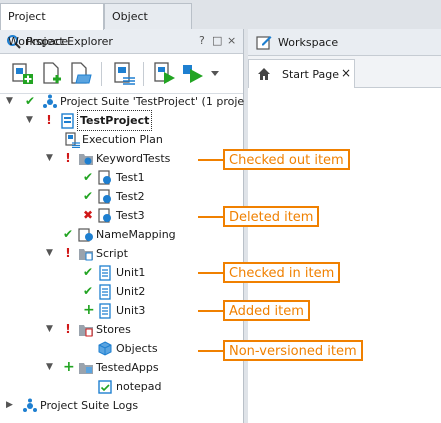 The height and width of the screenshot is (423, 441). I want to click on notepad-app-icon, so click(105, 387).